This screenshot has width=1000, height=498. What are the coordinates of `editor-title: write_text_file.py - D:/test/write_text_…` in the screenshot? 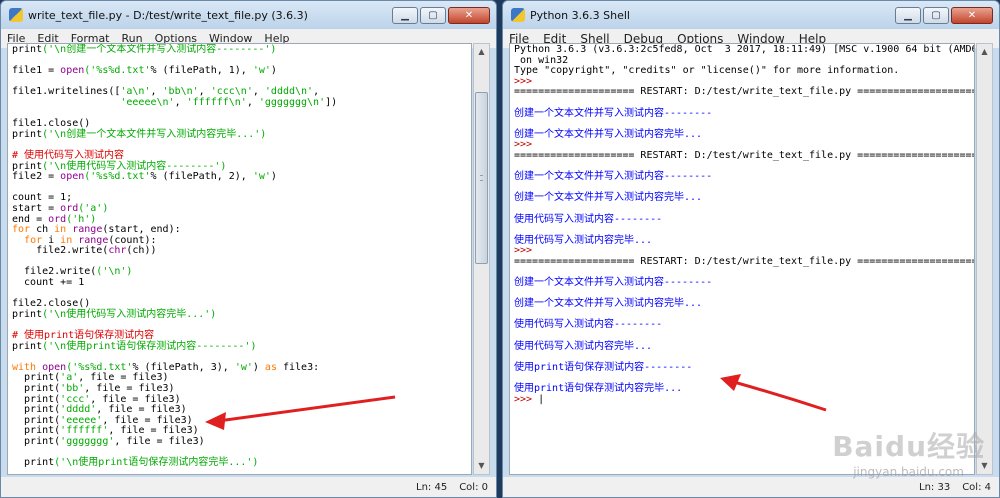 It's located at (168, 15).